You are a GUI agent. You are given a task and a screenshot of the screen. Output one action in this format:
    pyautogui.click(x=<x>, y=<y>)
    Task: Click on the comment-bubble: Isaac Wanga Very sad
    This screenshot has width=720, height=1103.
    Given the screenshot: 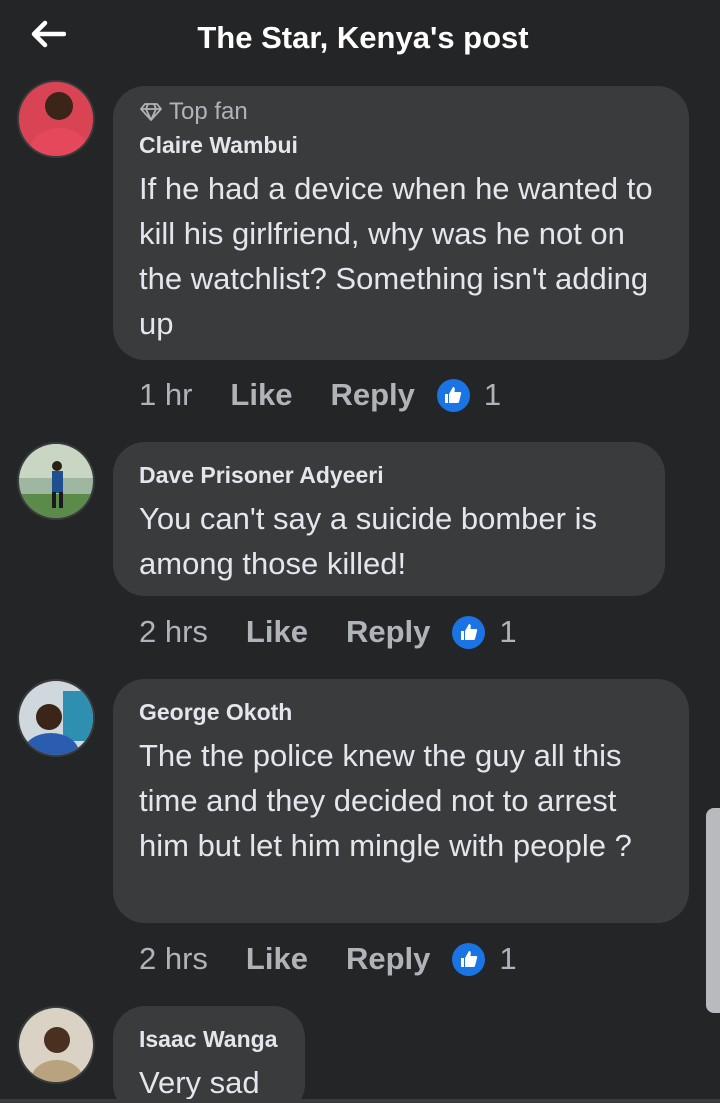 What is the action you would take?
    pyautogui.click(x=209, y=1054)
    